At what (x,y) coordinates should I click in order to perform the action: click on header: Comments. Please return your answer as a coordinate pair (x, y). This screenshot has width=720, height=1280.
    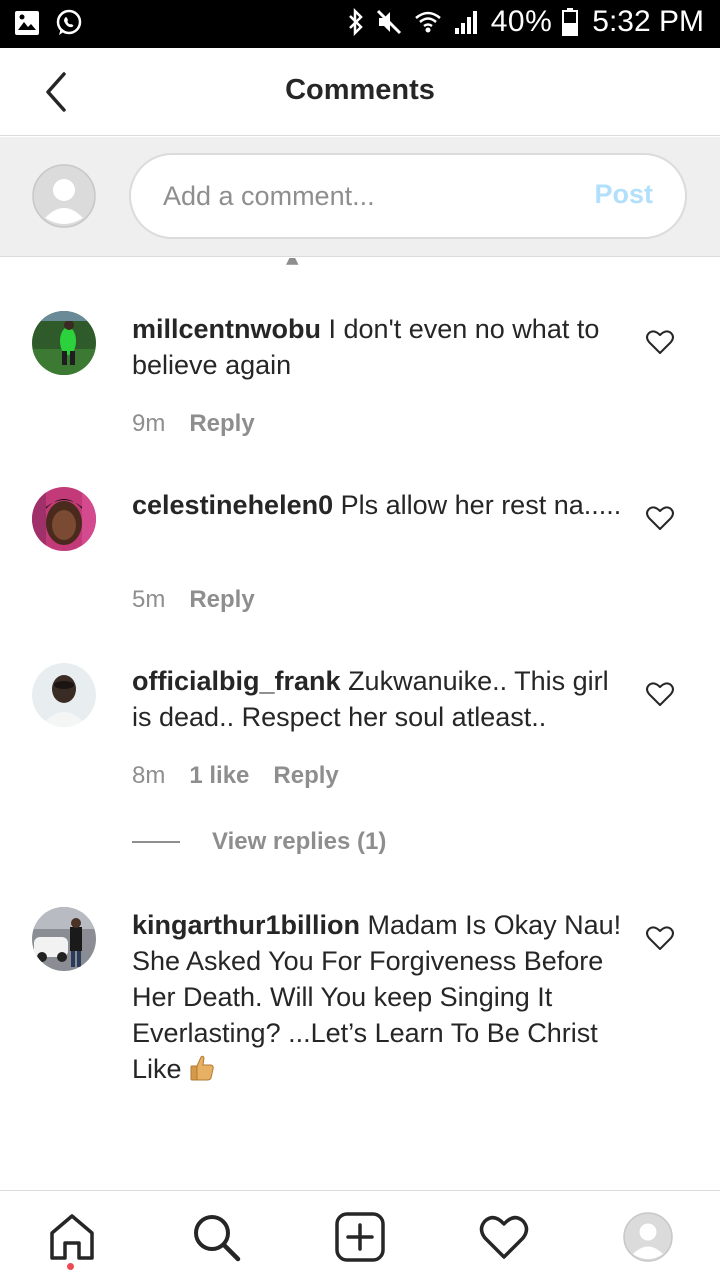
    Looking at the image, I should click on (360, 92).